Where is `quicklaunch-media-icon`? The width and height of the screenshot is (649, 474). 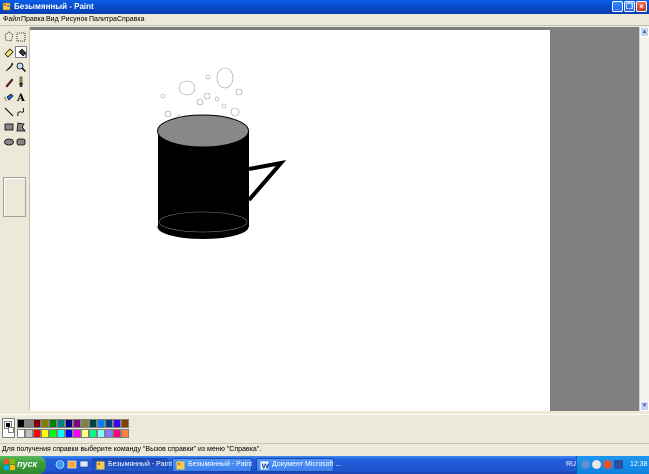 quicklaunch-media-icon is located at coordinates (72, 464).